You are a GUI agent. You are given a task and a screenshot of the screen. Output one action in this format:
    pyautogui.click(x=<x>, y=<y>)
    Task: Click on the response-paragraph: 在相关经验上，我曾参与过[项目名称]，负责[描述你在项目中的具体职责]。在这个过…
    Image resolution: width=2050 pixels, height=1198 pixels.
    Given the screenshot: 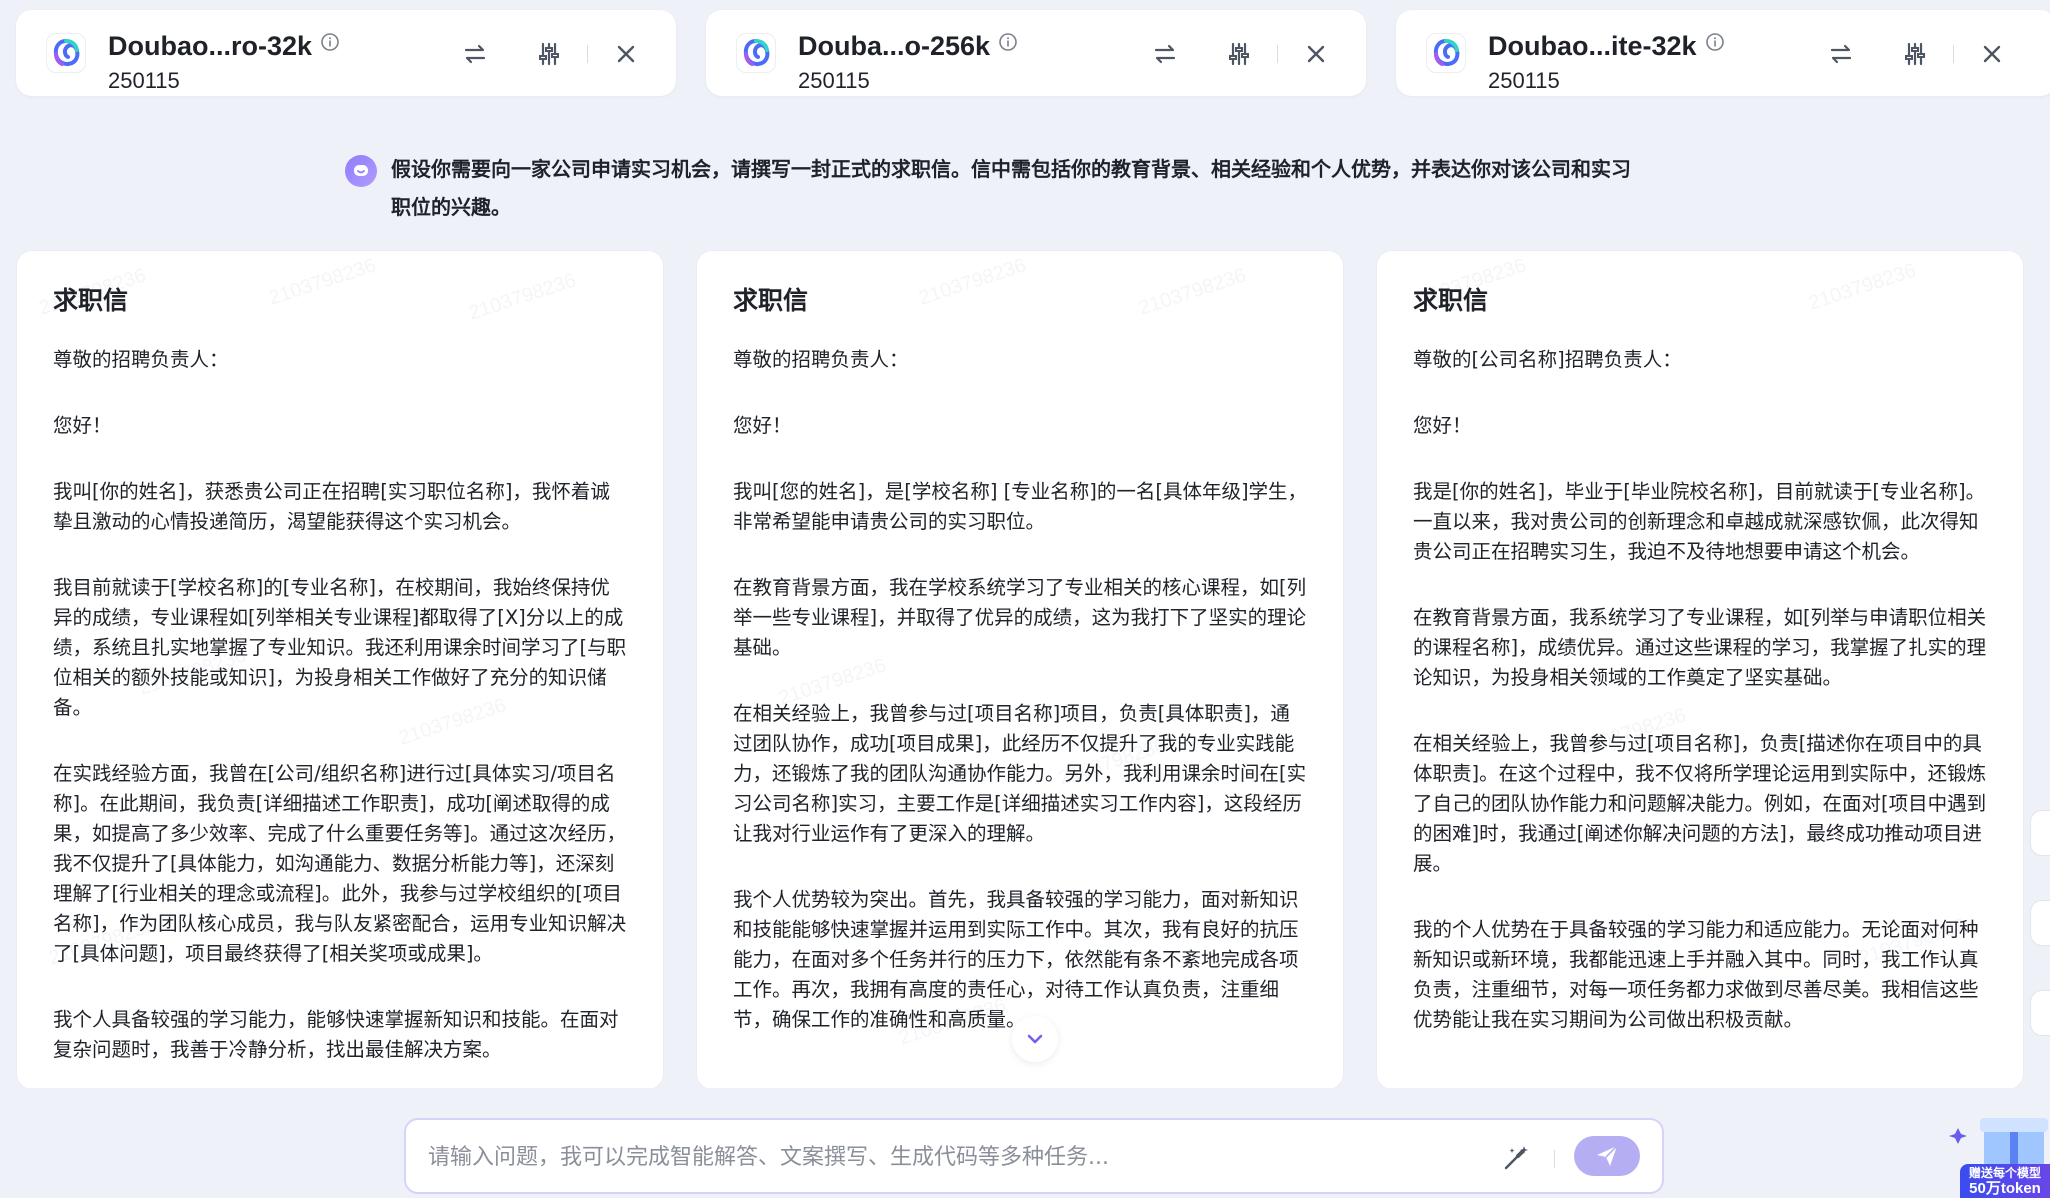 What is the action you would take?
    pyautogui.click(x=1700, y=803)
    